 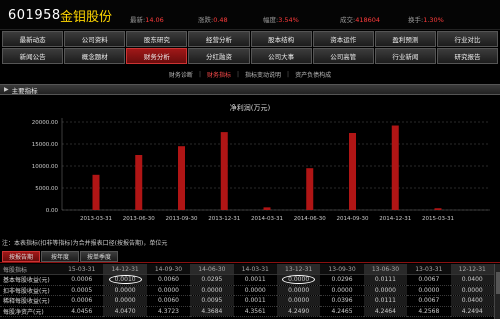 What do you see at coordinates (343, 39) in the screenshot?
I see `nav-capital-ops: 资本运作` at bounding box center [343, 39].